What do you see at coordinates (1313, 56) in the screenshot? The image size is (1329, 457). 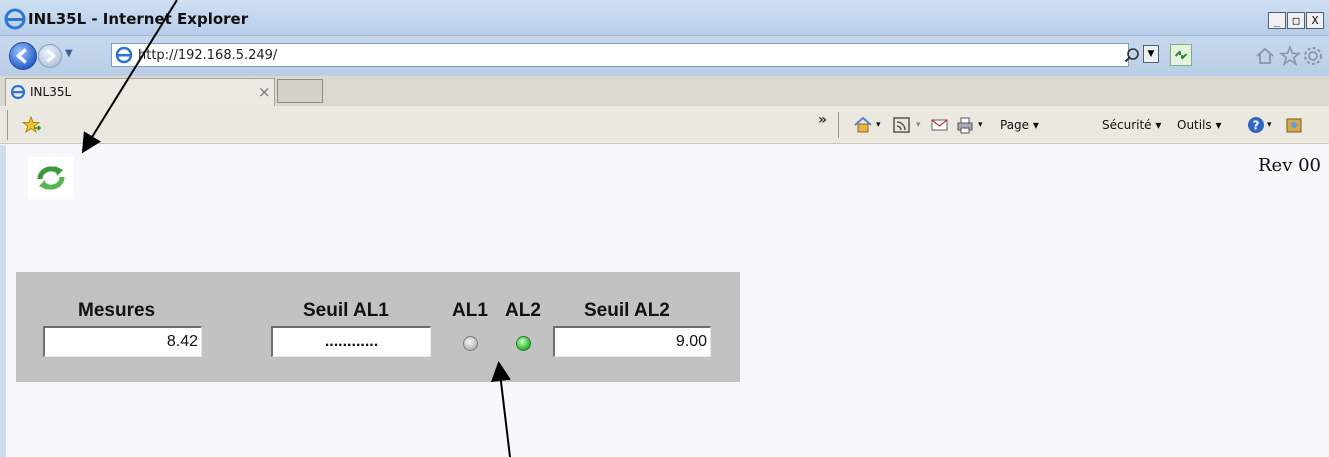 I see `gear-icon` at bounding box center [1313, 56].